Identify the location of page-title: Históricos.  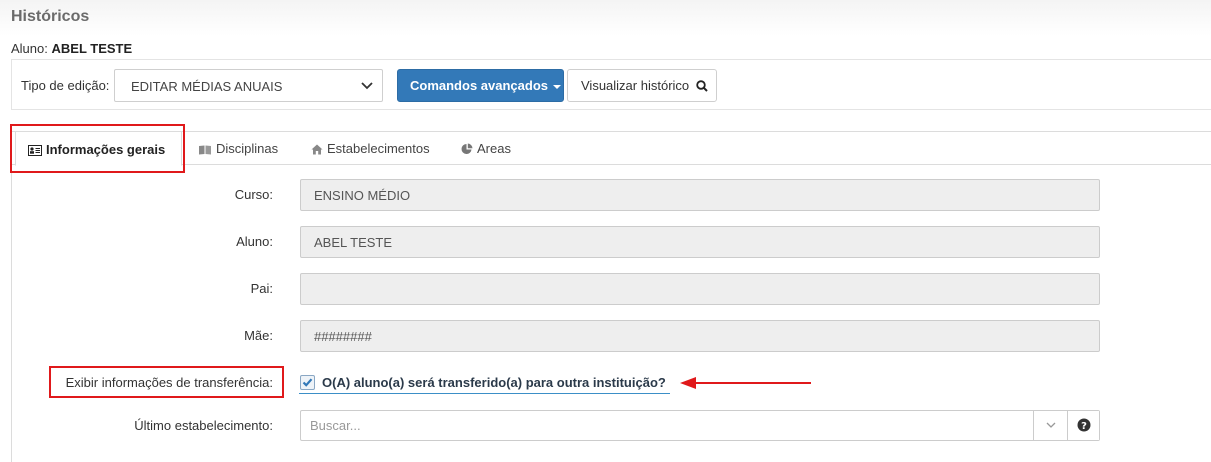
(50, 16).